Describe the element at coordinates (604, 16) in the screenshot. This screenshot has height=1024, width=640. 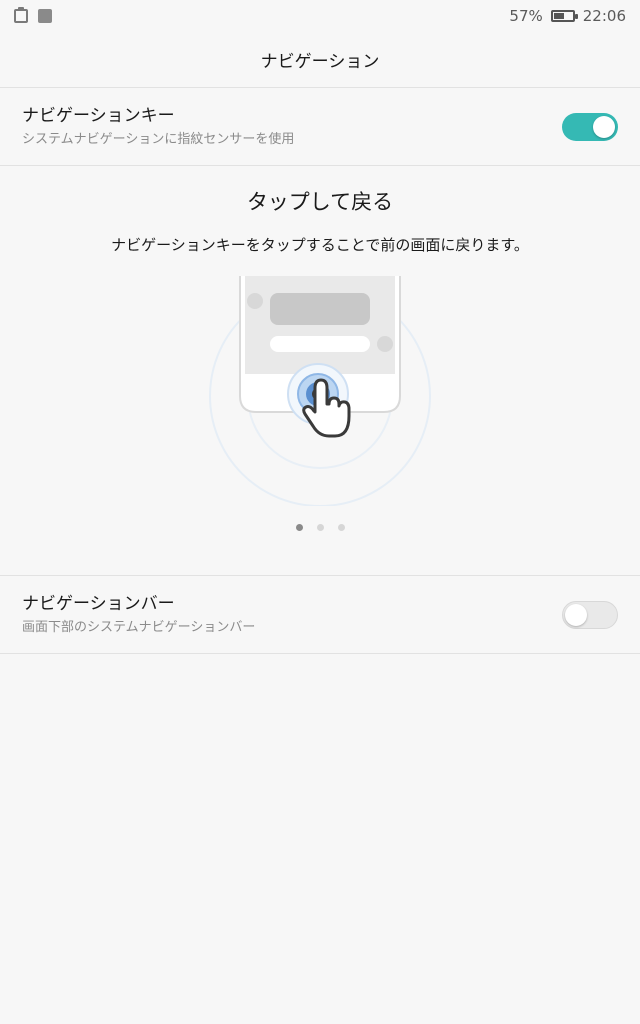
I see `clock: 22:06` at that location.